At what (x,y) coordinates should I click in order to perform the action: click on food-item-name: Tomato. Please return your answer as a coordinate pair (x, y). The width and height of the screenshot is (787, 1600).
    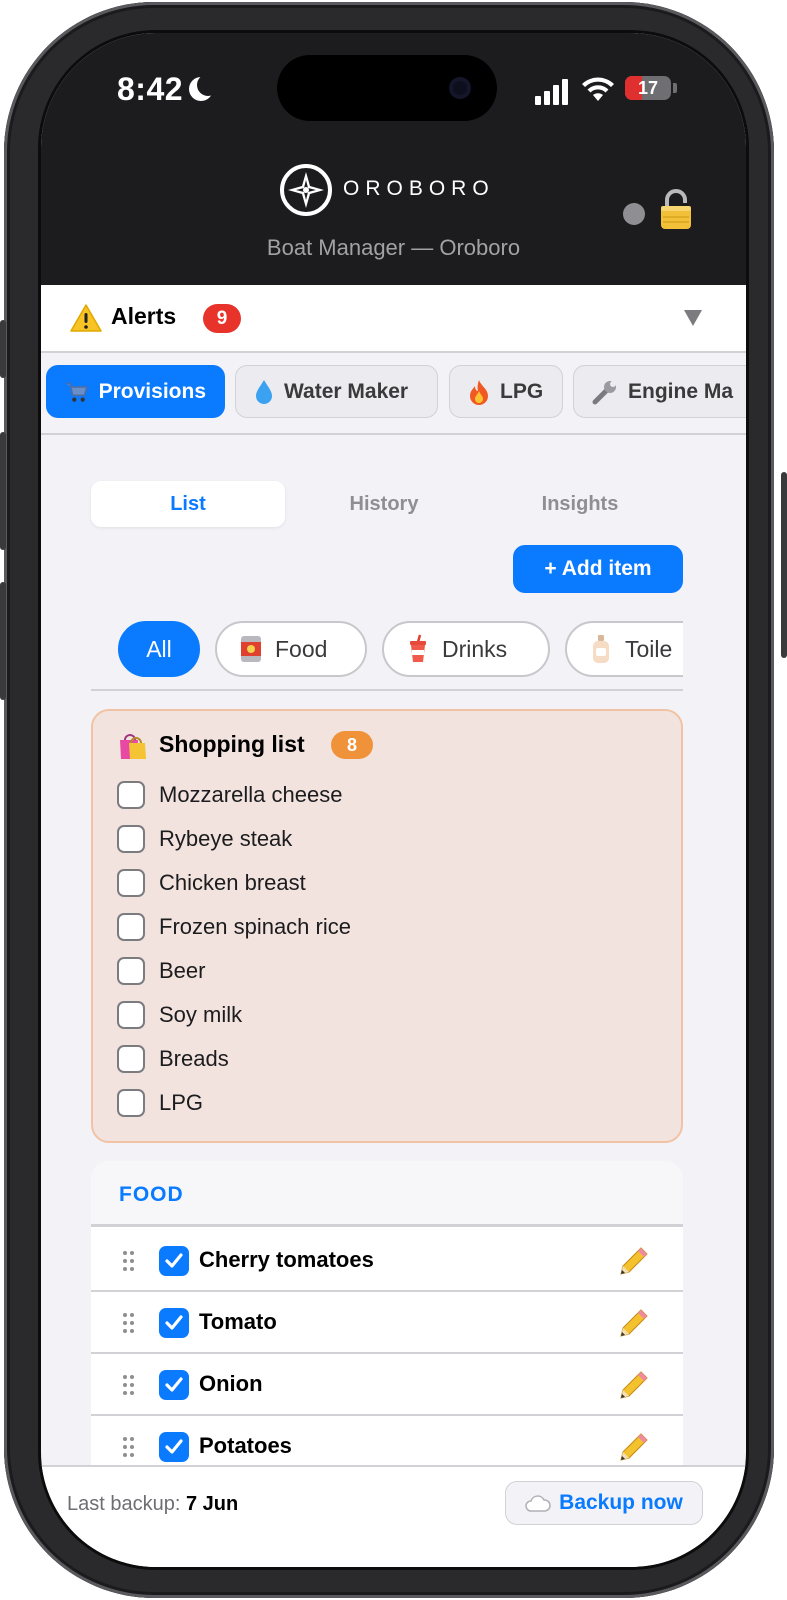
    Looking at the image, I should click on (238, 1321).